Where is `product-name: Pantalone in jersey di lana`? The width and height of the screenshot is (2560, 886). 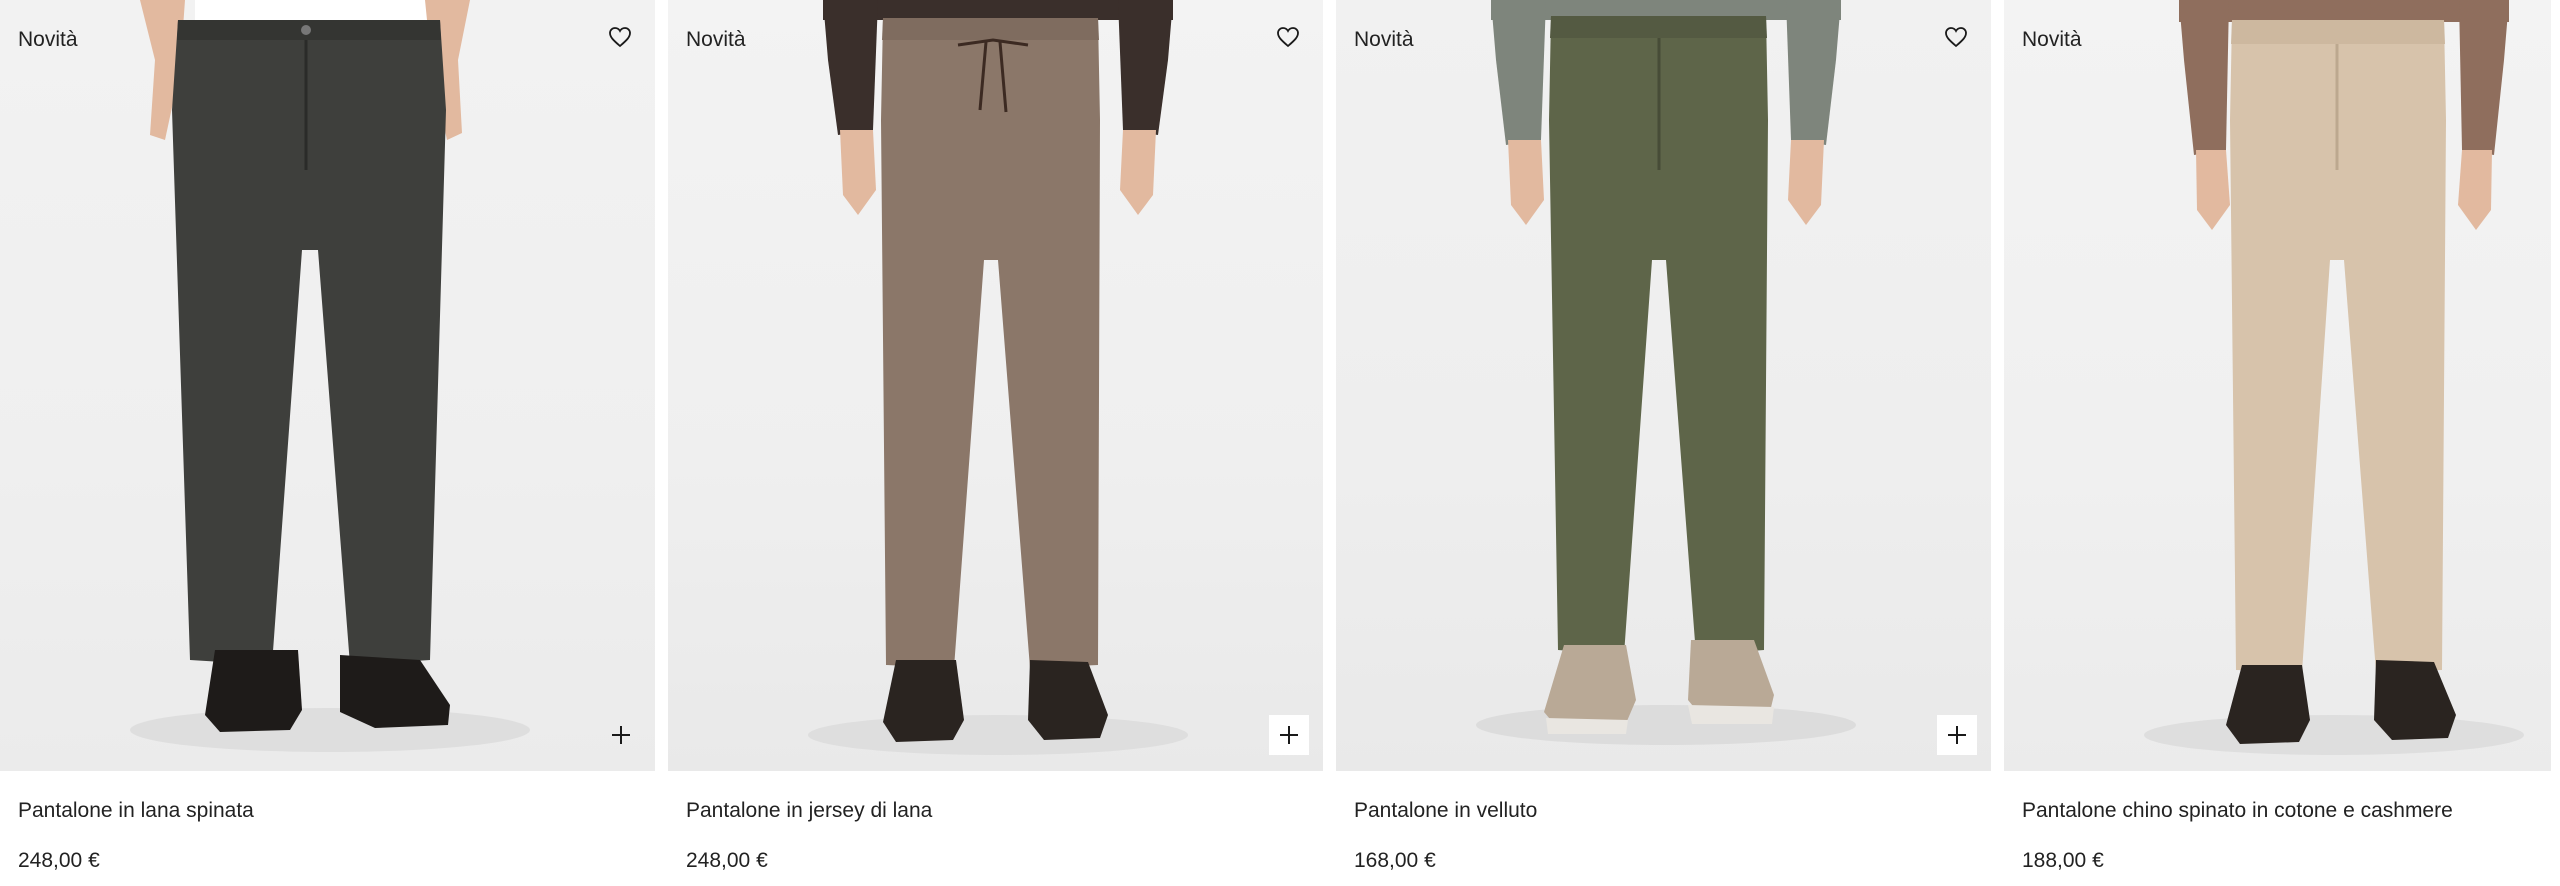
product-name: Pantalone in jersey di lana is located at coordinates (995, 814).